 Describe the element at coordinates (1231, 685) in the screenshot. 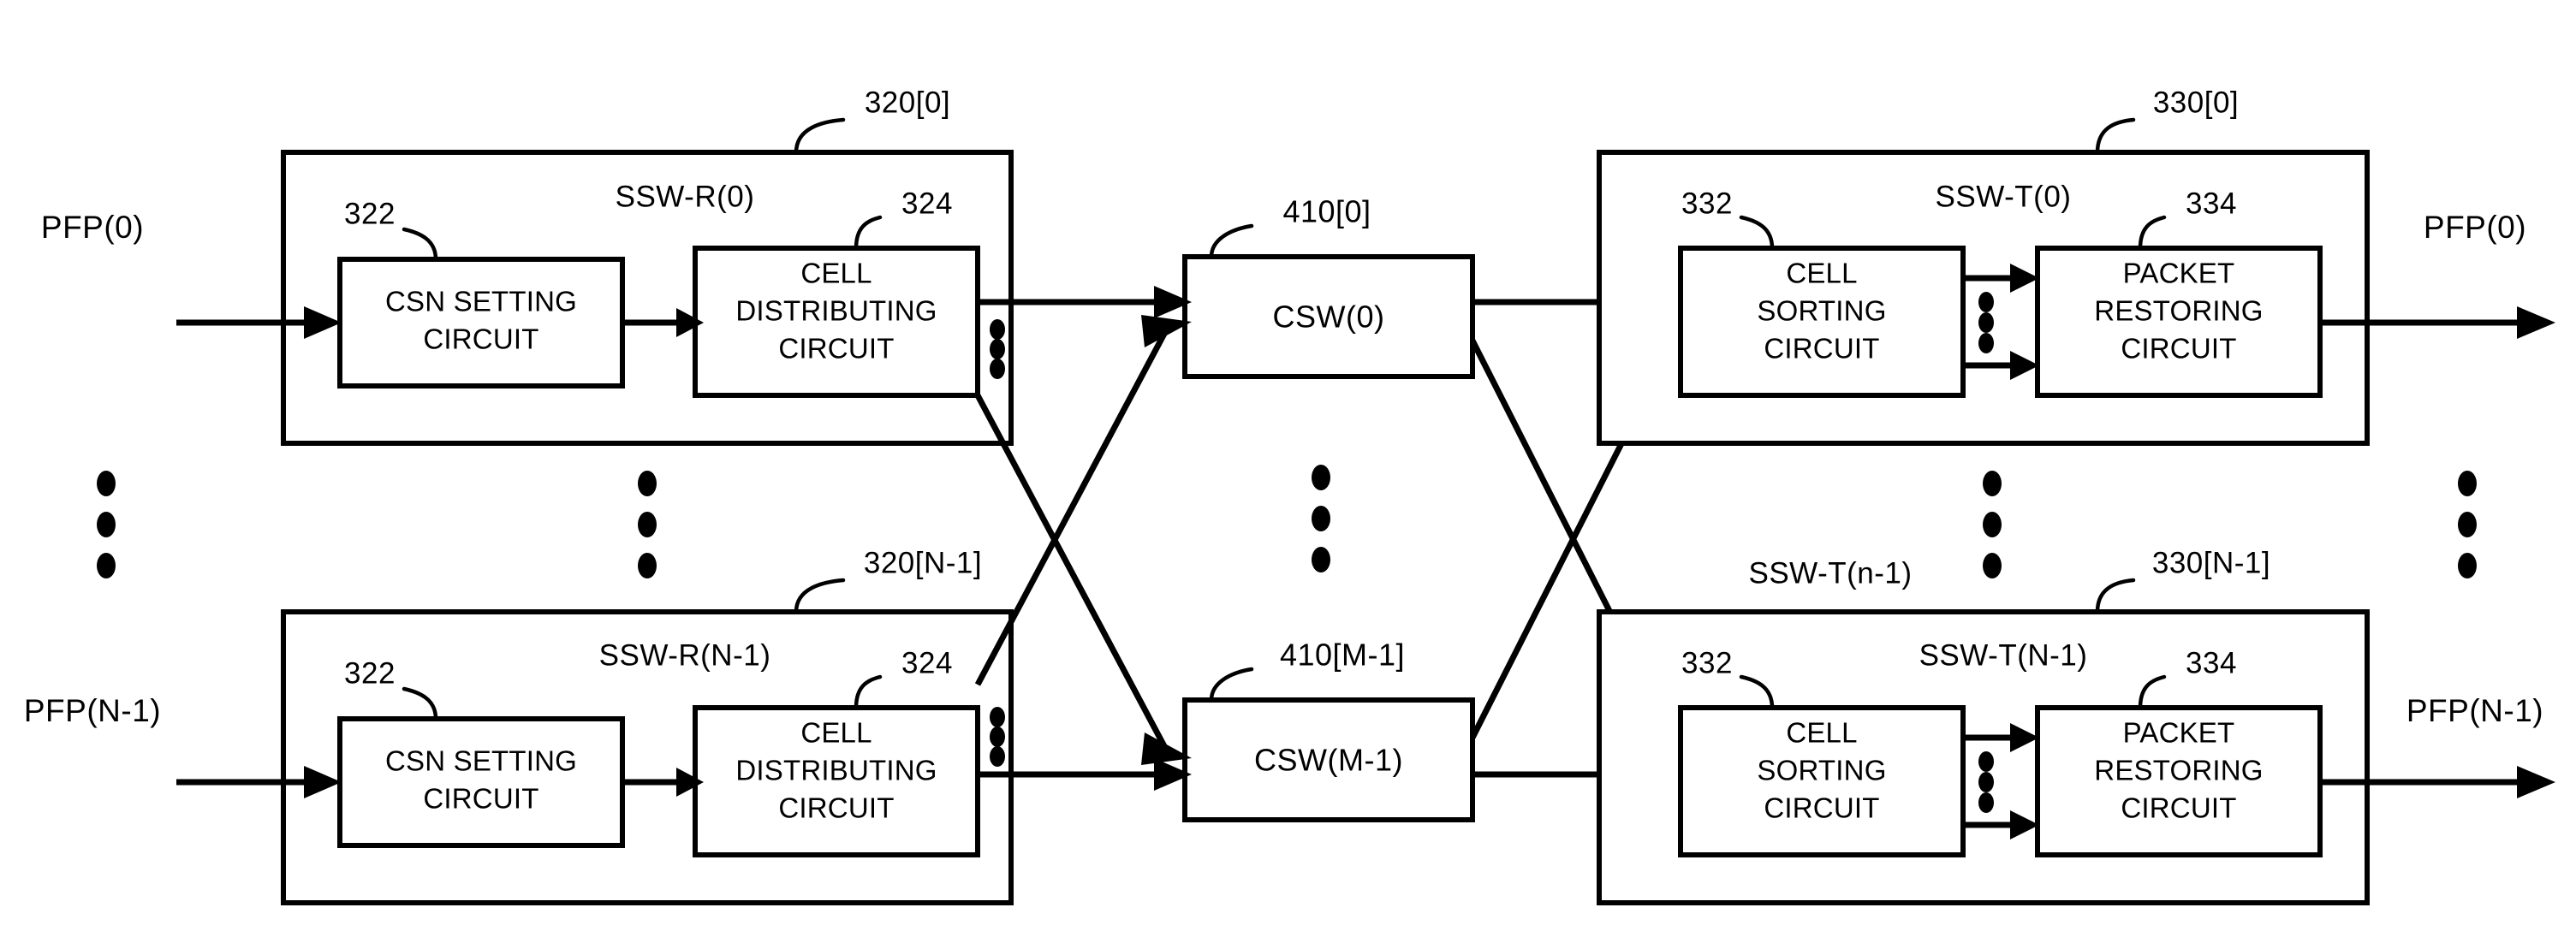

I see `center-switch-m-ref-leader` at that location.